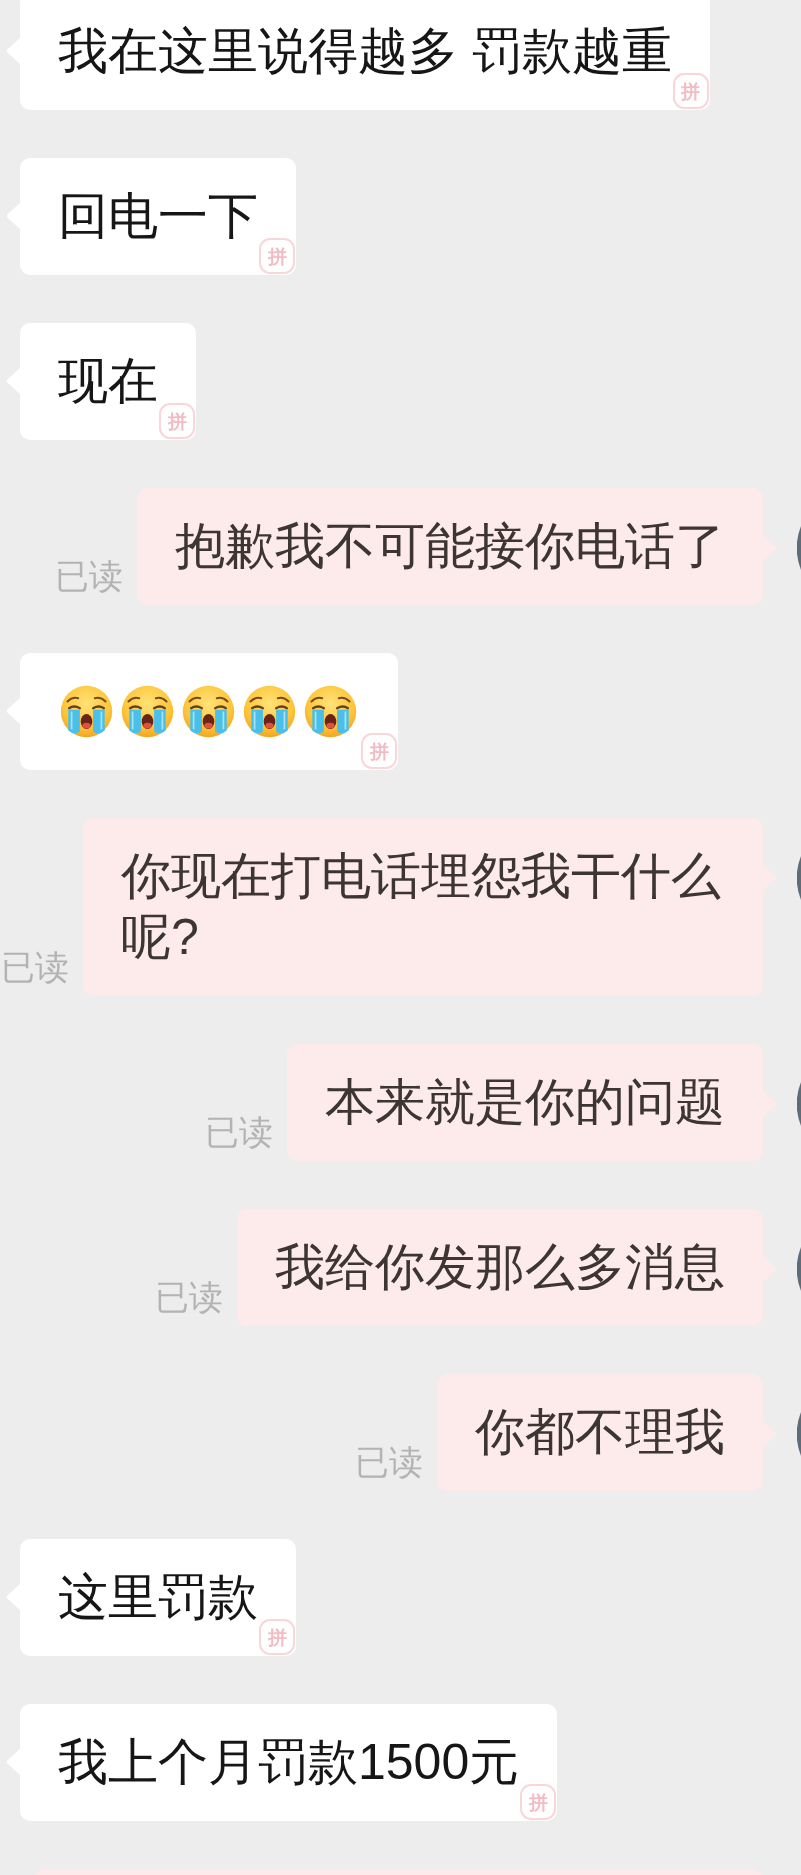 The width and height of the screenshot is (801, 1875). What do you see at coordinates (421, 906) in the screenshot?
I see `message-text: 你现在打电话埋怨我干什么呢?` at bounding box center [421, 906].